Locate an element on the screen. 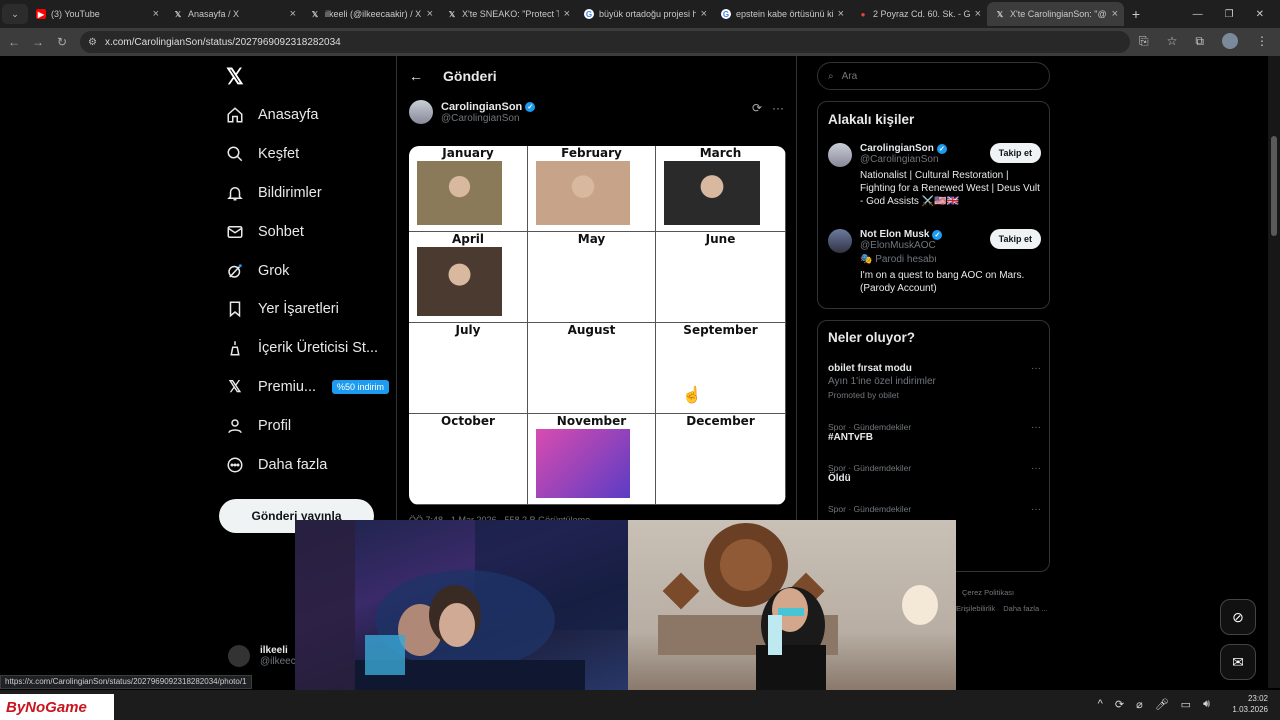 This screenshot has width=1280, height=720. grok-icon is located at coordinates (235, 271).